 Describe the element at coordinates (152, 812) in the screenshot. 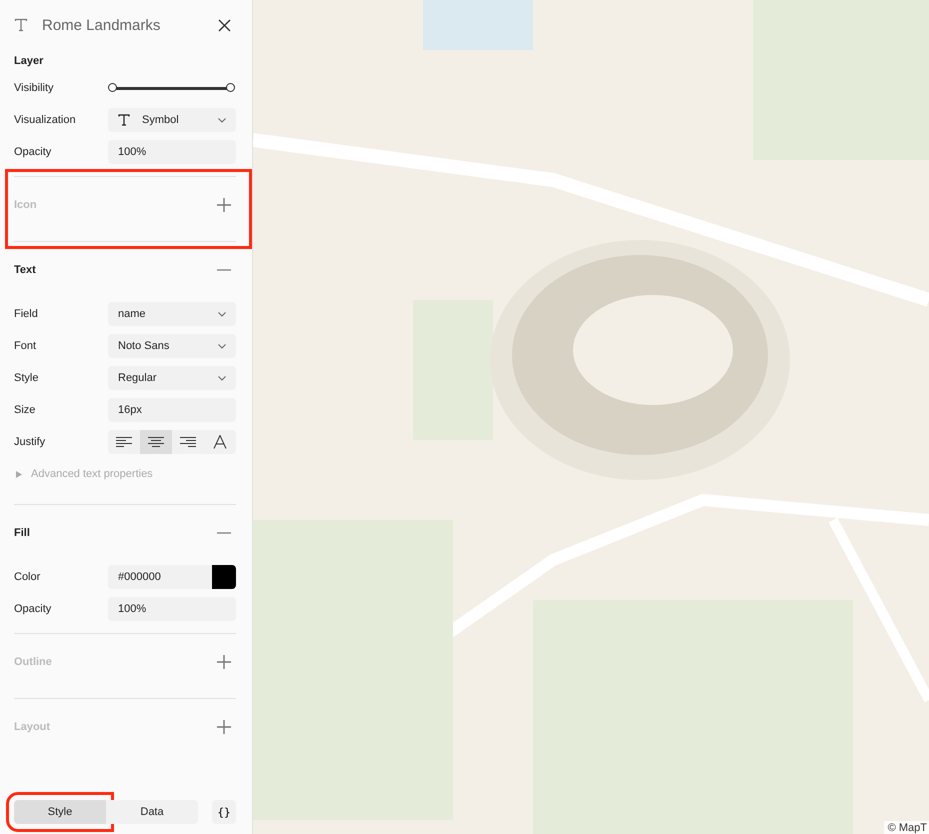

I see `tab: Data` at that location.